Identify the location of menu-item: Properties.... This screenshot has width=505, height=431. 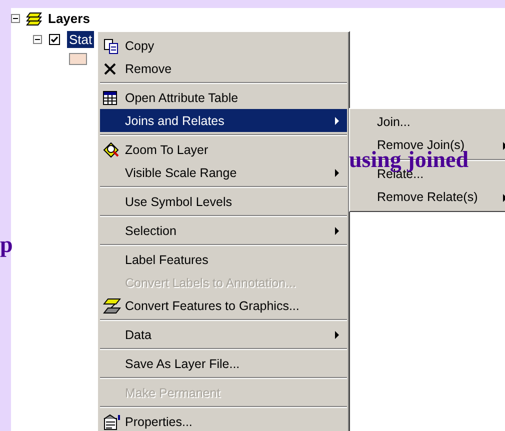
(223, 420).